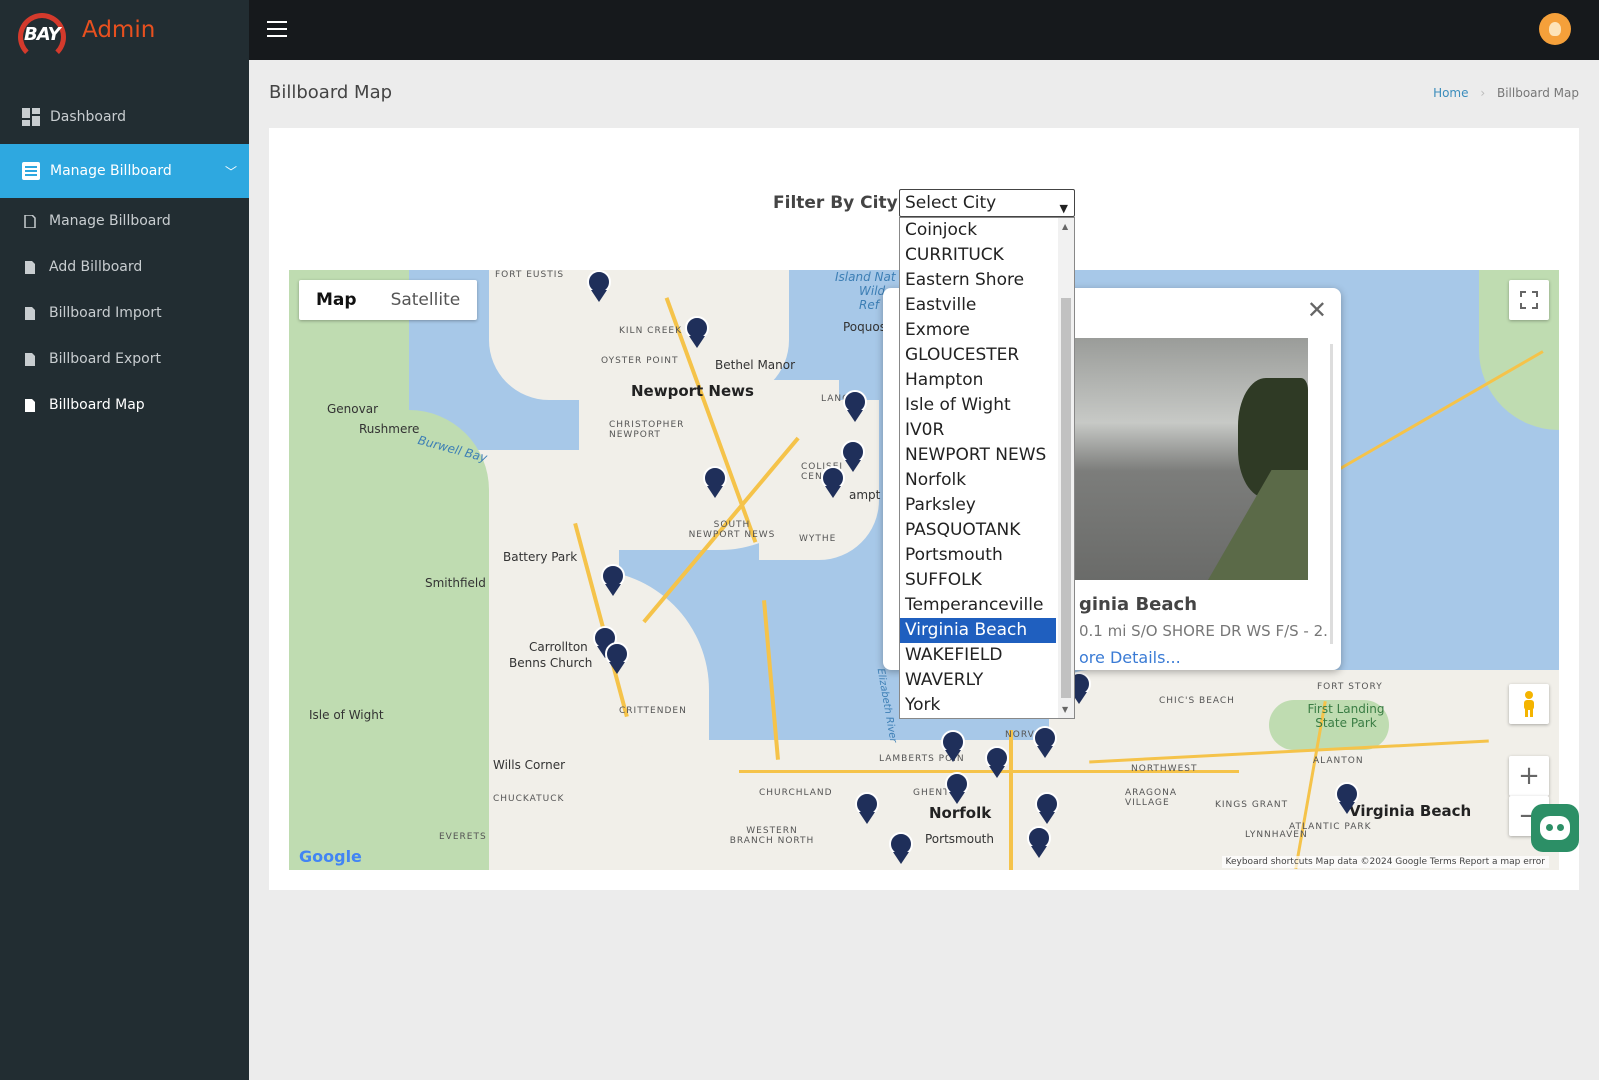 Image resolution: width=1599 pixels, height=1080 pixels. What do you see at coordinates (1331, 494) in the screenshot?
I see `info-scrollbar` at bounding box center [1331, 494].